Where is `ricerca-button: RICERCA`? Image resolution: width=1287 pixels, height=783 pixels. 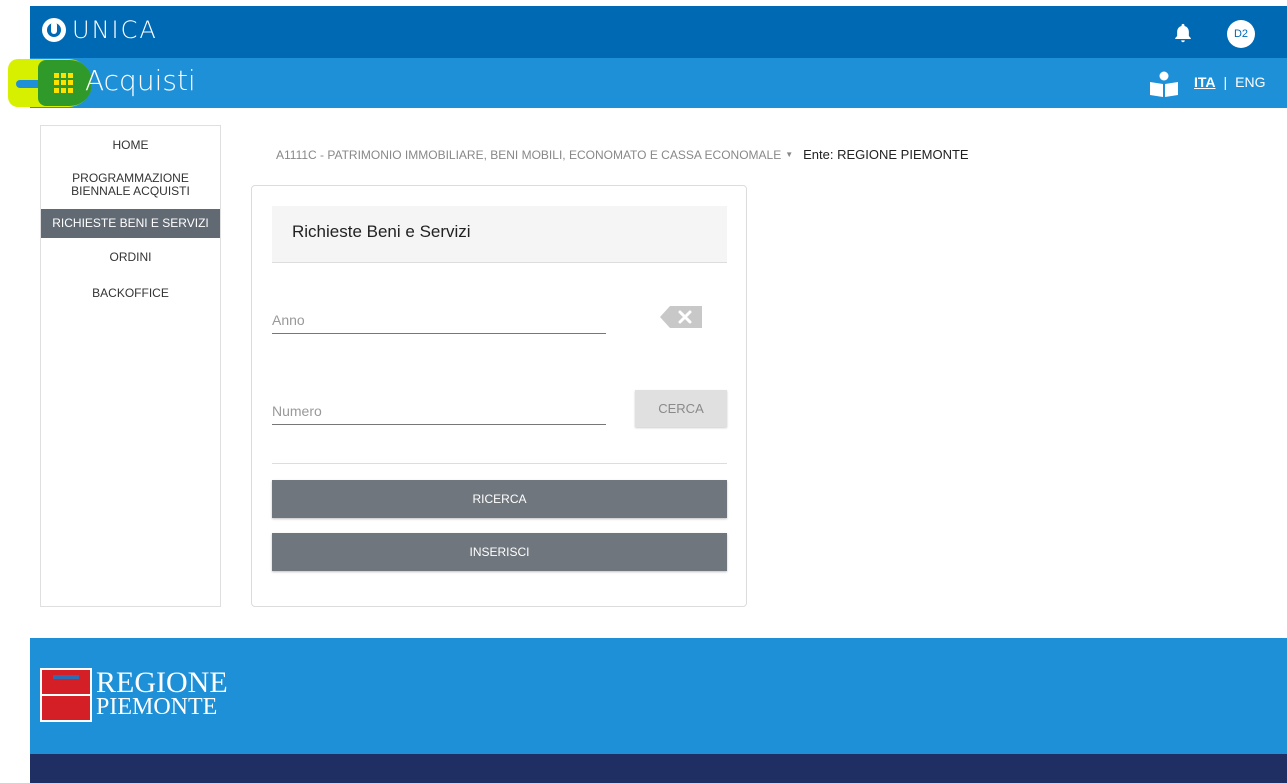
ricerca-button: RICERCA is located at coordinates (499, 499).